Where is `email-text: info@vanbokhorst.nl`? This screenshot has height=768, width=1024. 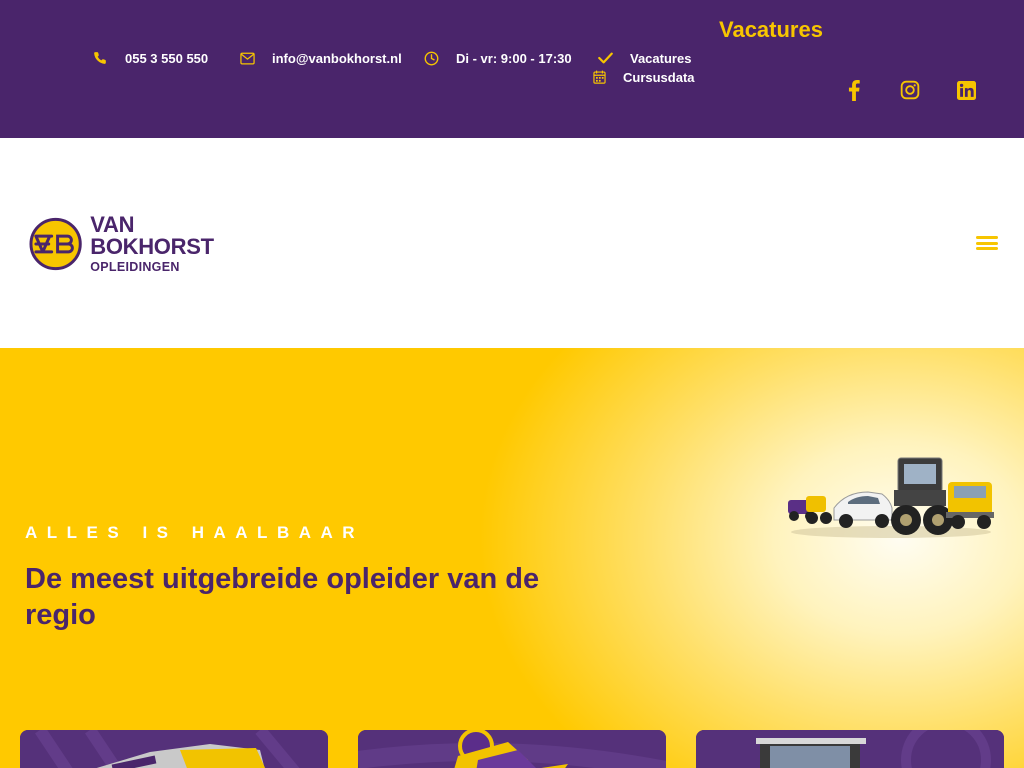 email-text: info@vanbokhorst.nl is located at coordinates (337, 58).